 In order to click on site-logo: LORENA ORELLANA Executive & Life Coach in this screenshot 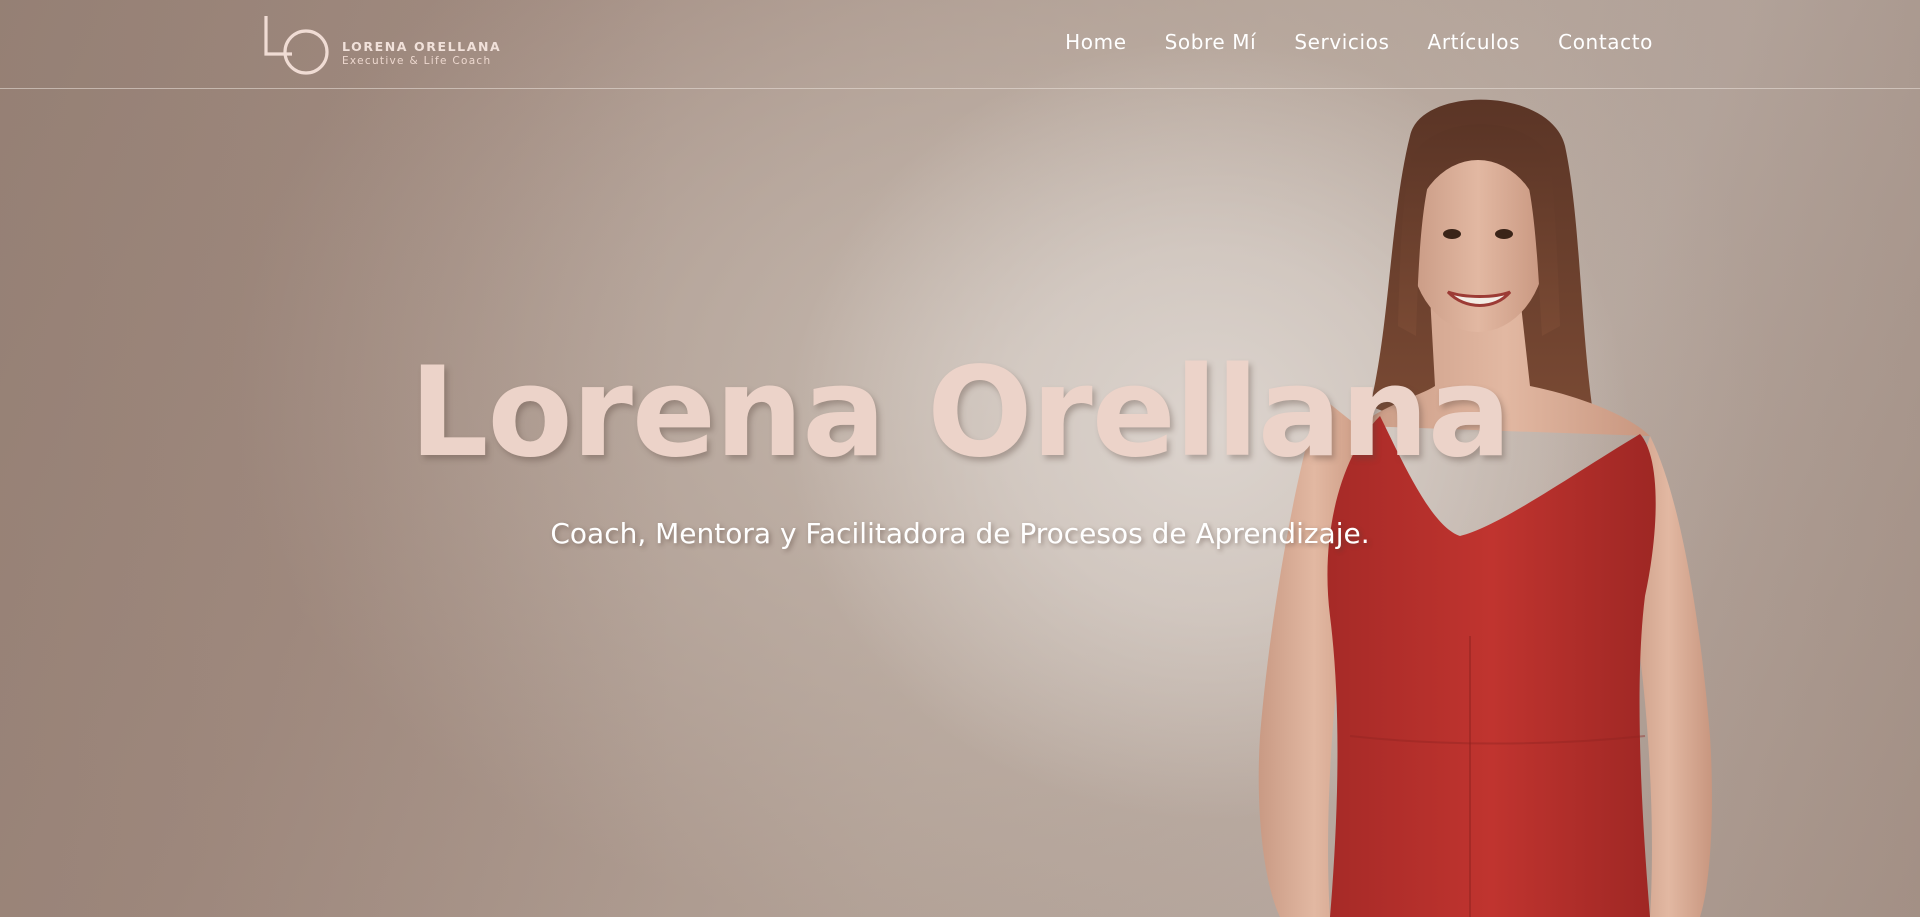, I will do `click(382, 45)`.